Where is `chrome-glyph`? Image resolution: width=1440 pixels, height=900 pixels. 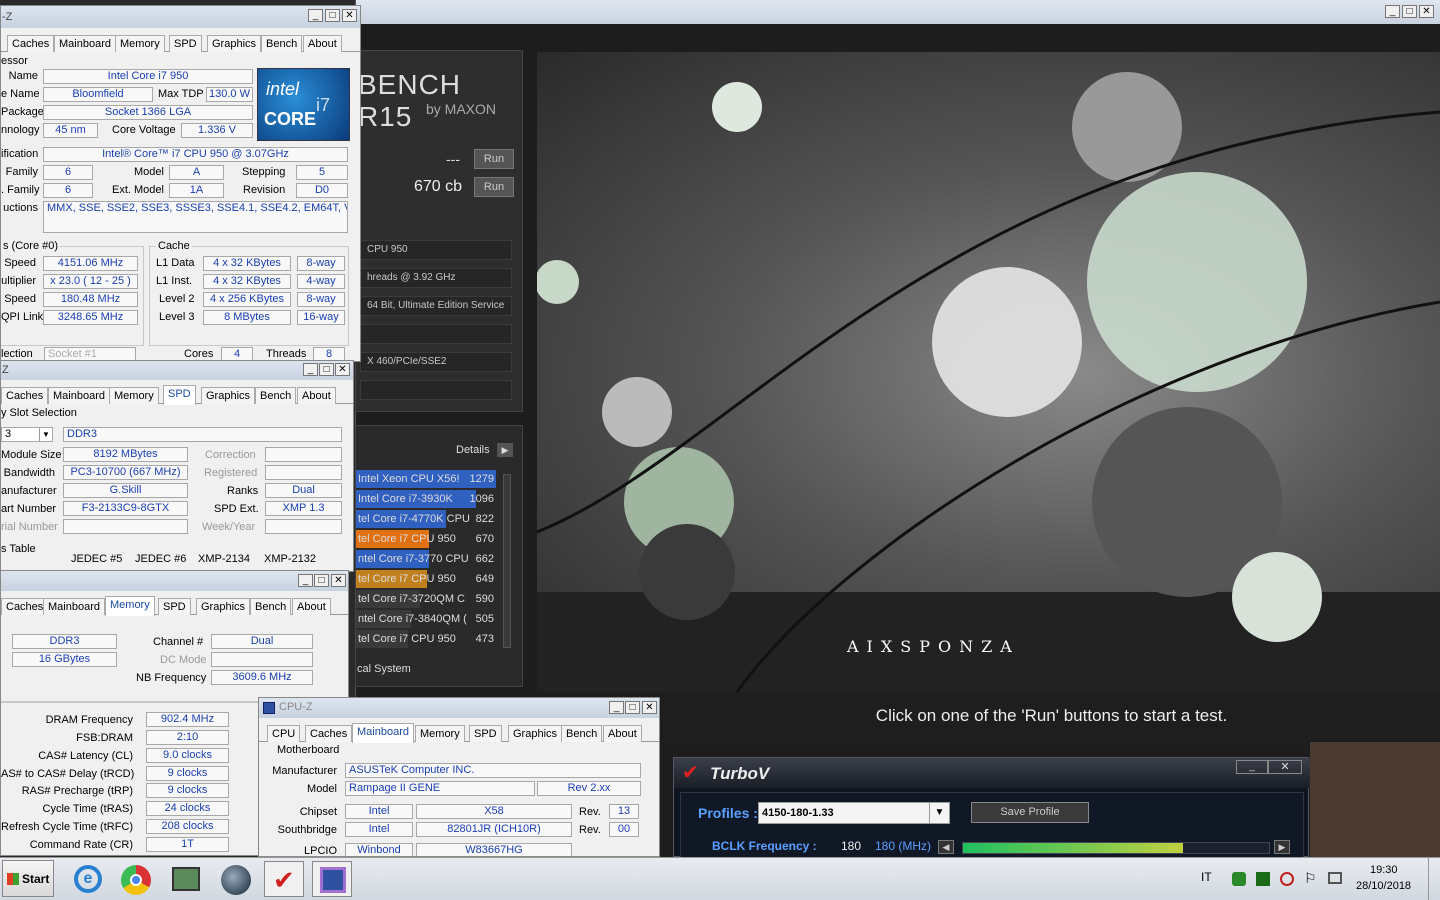
chrome-glyph is located at coordinates (136, 880).